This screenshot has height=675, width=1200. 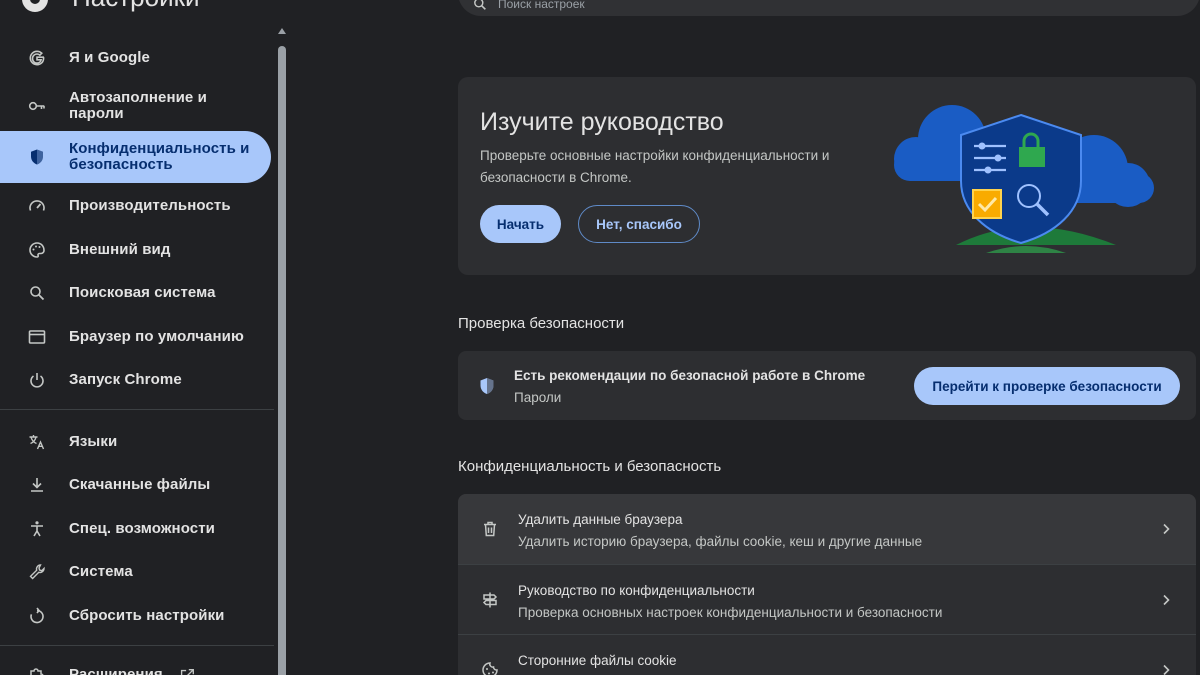 What do you see at coordinates (135, 572) in the screenshot?
I see `sidebar-item-system: Система` at bounding box center [135, 572].